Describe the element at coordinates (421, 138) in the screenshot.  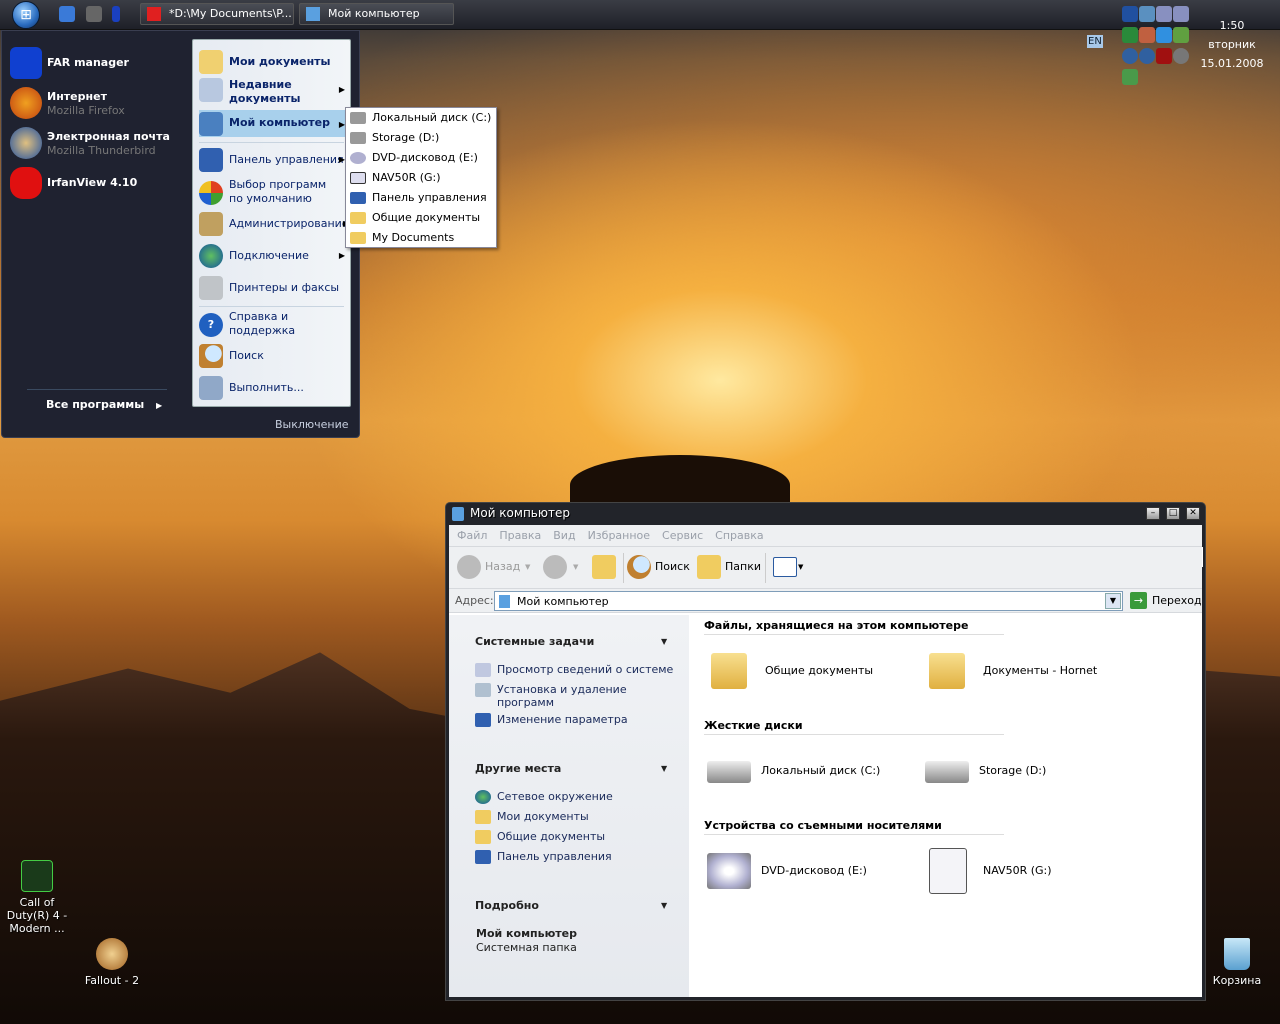
I see `submenu-item: Storage (D:)` at that location.